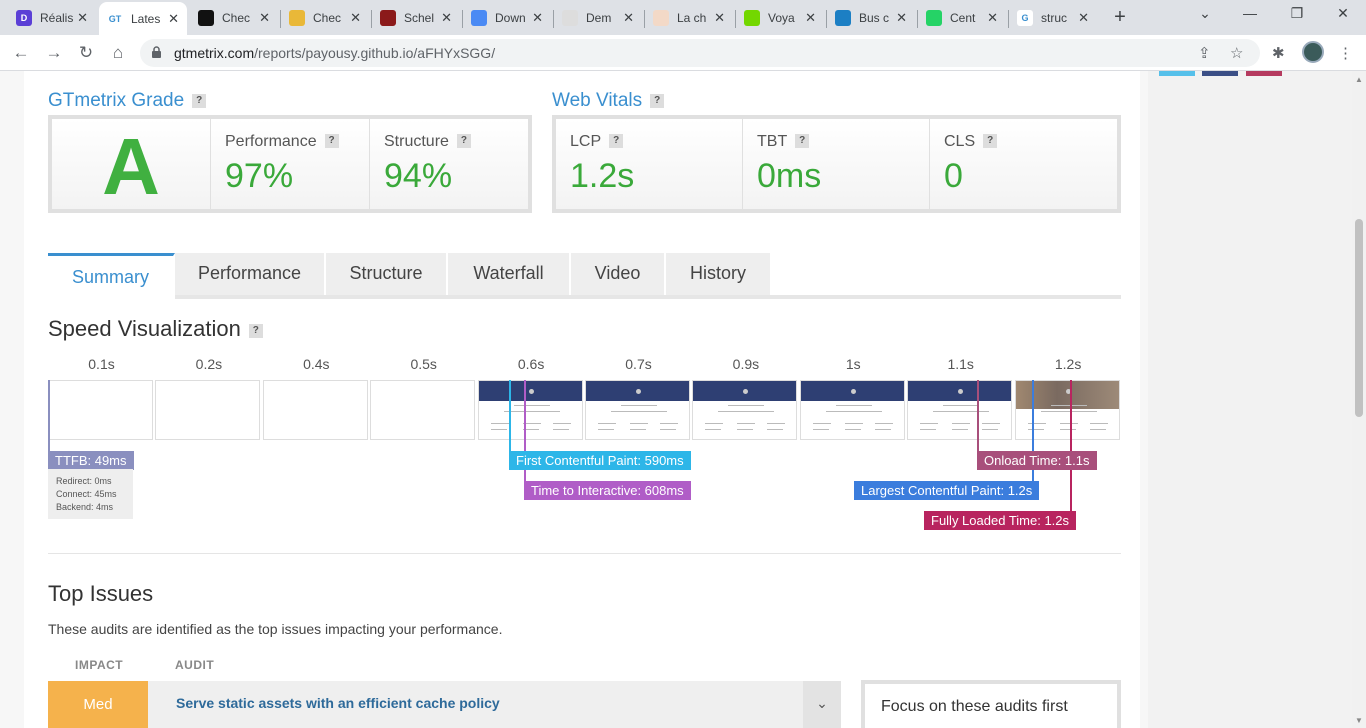 Image resolution: width=1366 pixels, height=728 pixels. Describe the element at coordinates (1204, 53) in the screenshot. I see `share-icon: ⇪` at that location.